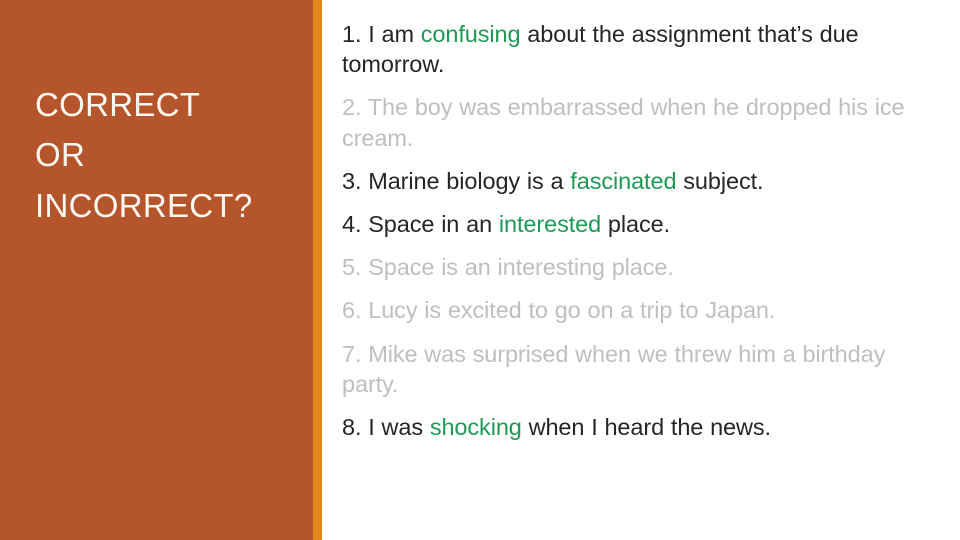 The height and width of the screenshot is (540, 960). What do you see at coordinates (475, 426) in the screenshot?
I see `highlighted-word: shocking` at bounding box center [475, 426].